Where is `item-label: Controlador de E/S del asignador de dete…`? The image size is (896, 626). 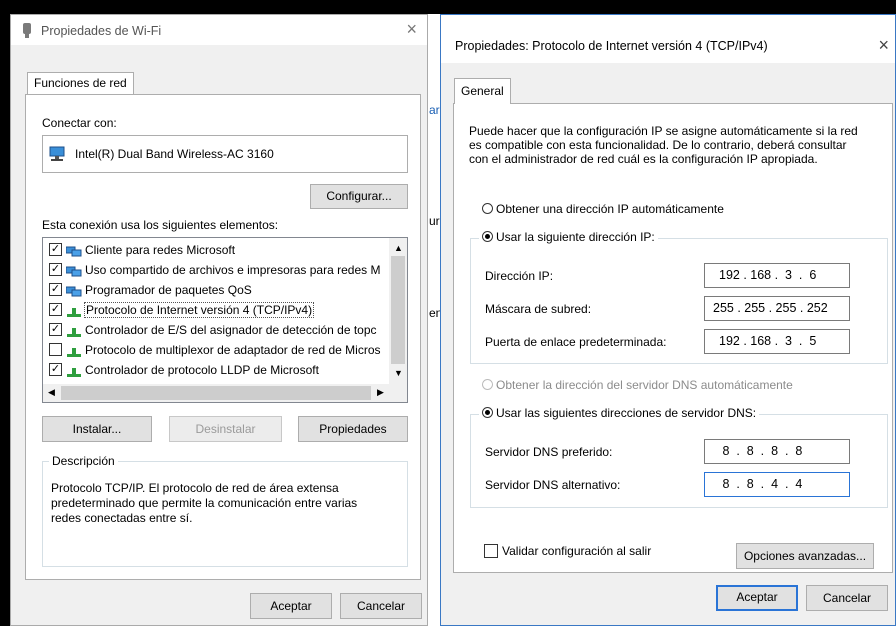
item-label: Controlador de E/S del asignador de dete… is located at coordinates (231, 330).